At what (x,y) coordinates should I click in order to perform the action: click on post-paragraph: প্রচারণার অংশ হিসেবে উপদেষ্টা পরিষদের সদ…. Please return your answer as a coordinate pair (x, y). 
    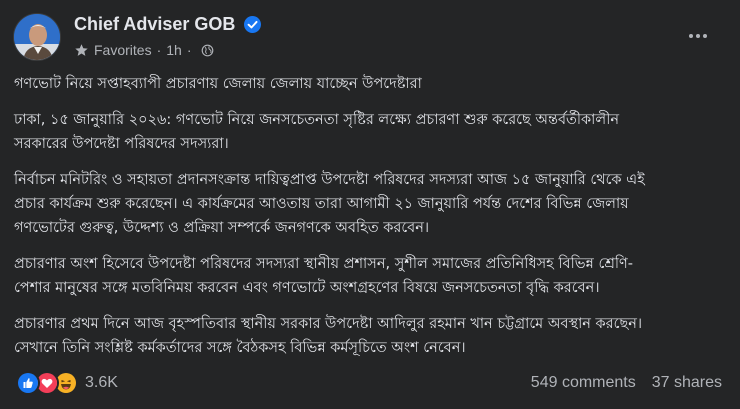
    Looking at the image, I should click on (324, 276).